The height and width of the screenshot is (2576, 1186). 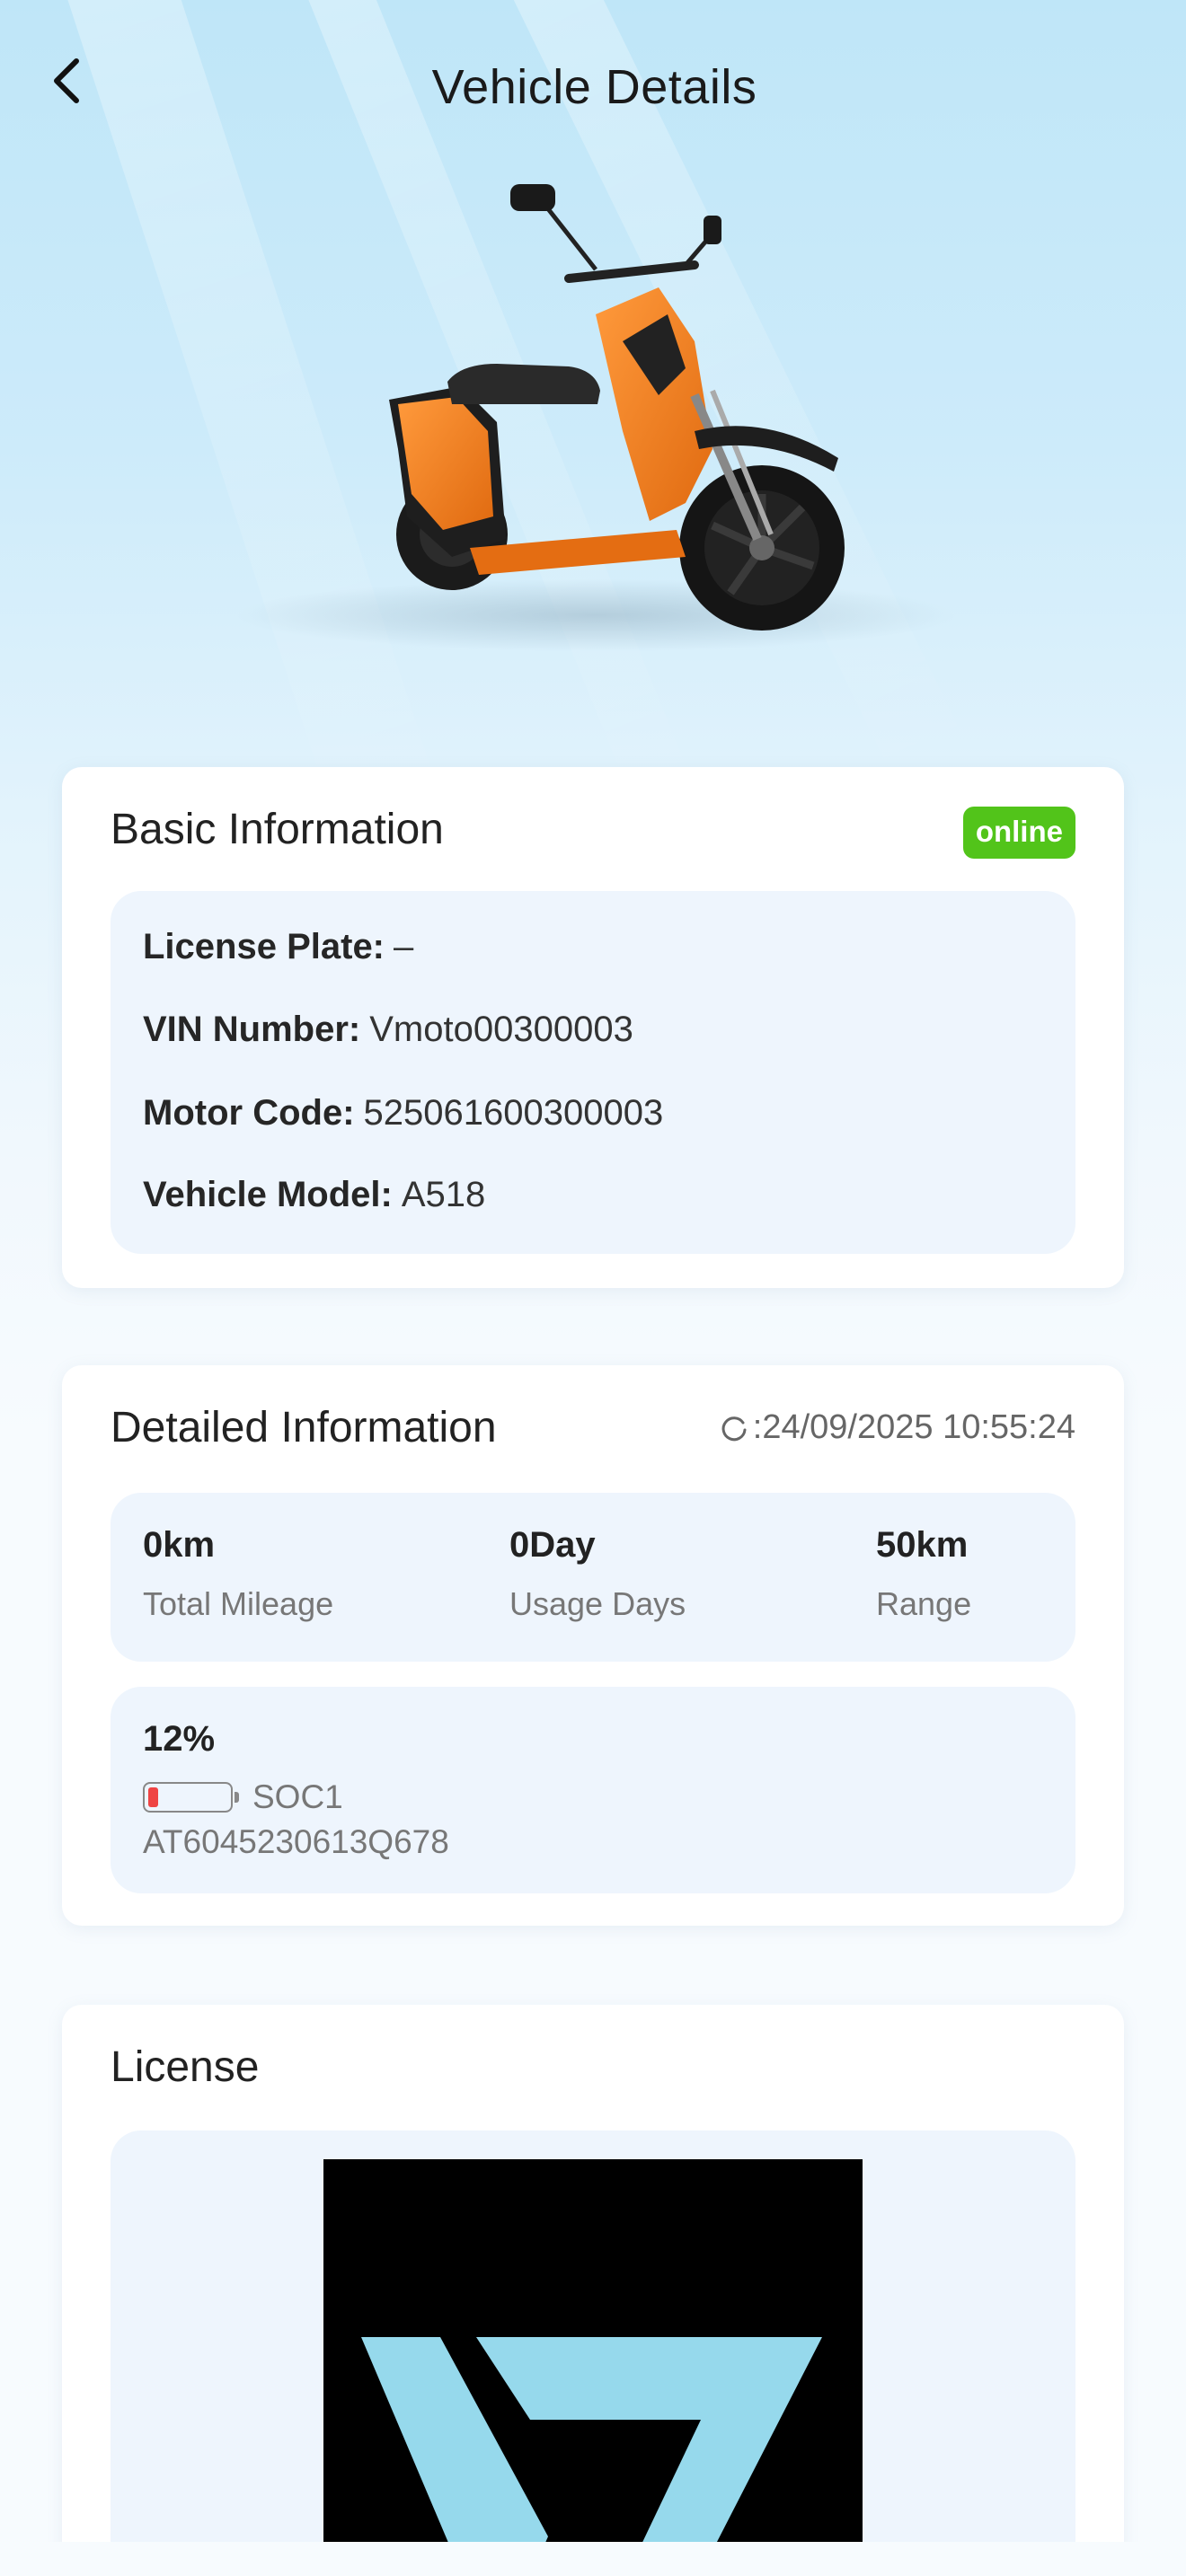 I want to click on vehicle-image, so click(x=595, y=431).